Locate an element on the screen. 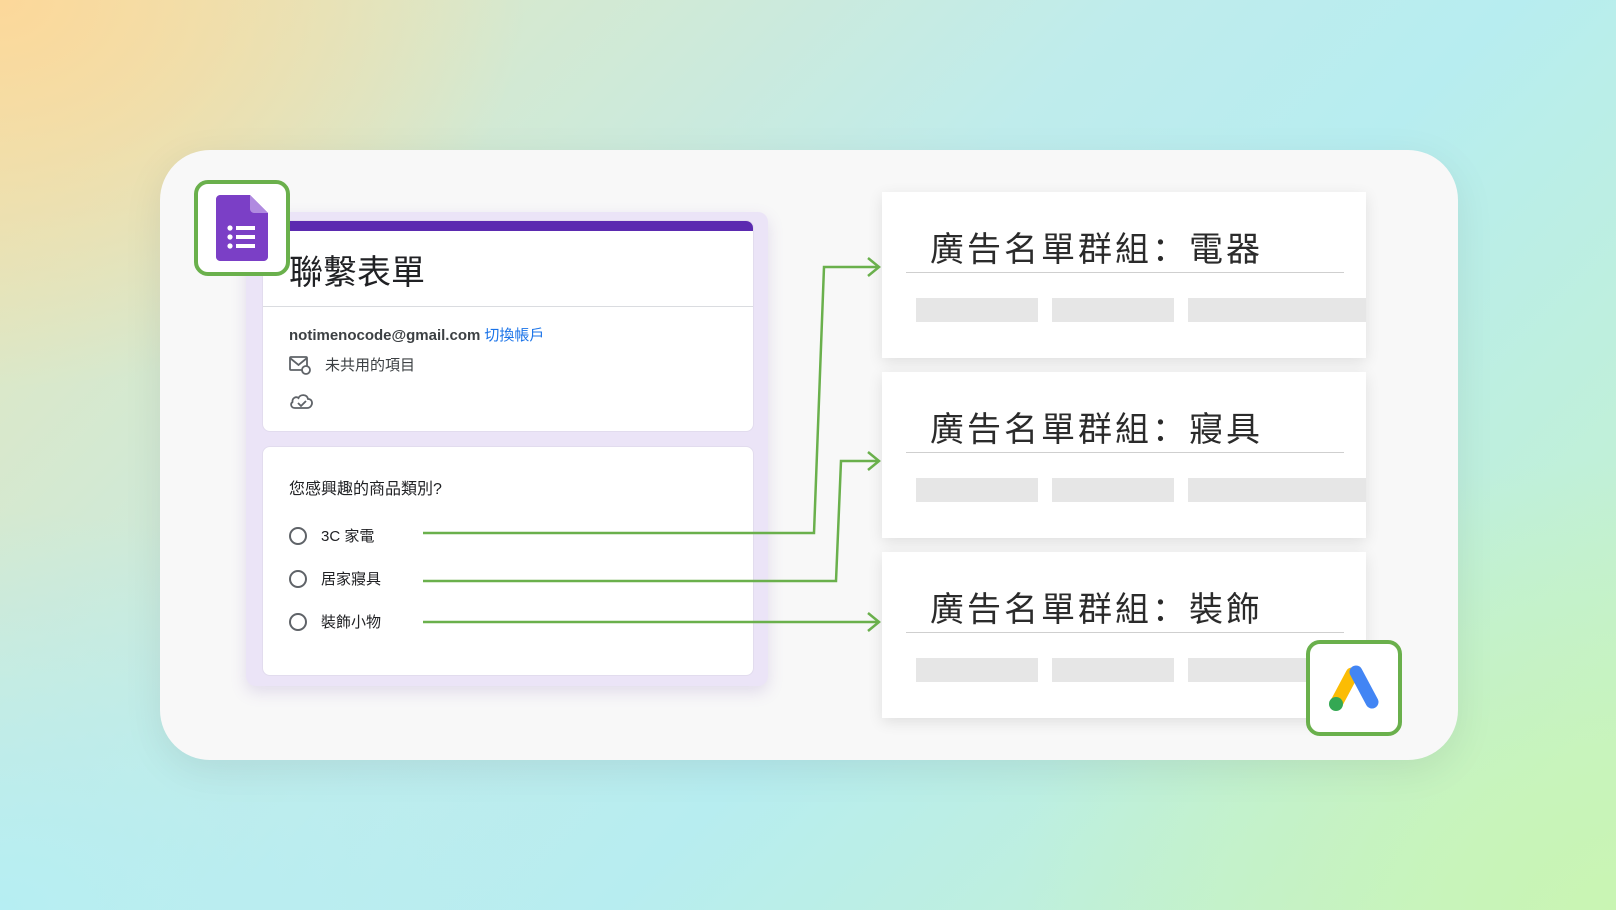 The height and width of the screenshot is (910, 1616). connector-appliance is located at coordinates (650, 400).